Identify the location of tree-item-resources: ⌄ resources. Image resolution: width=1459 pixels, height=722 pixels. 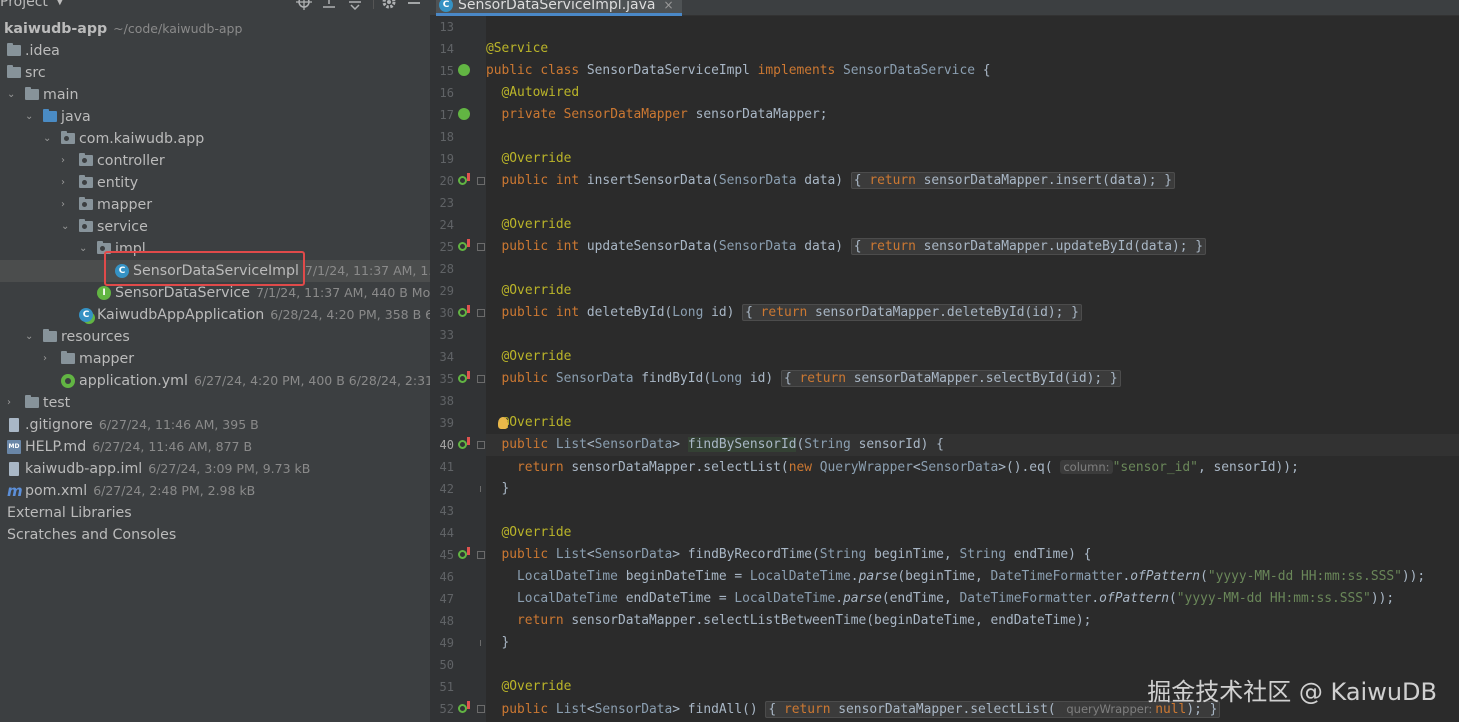
(215, 337).